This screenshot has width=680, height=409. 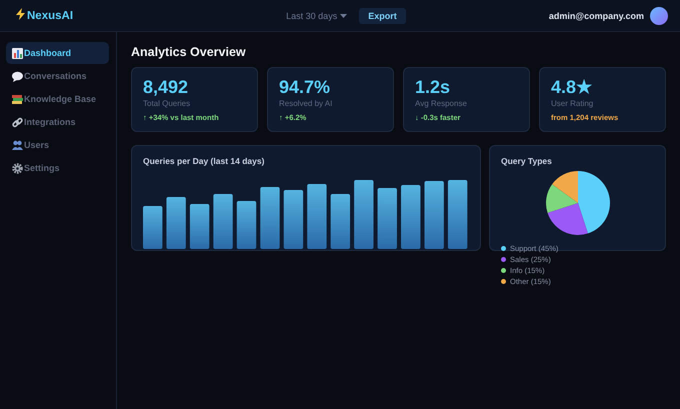 I want to click on stat-value: 8,492, so click(x=166, y=87).